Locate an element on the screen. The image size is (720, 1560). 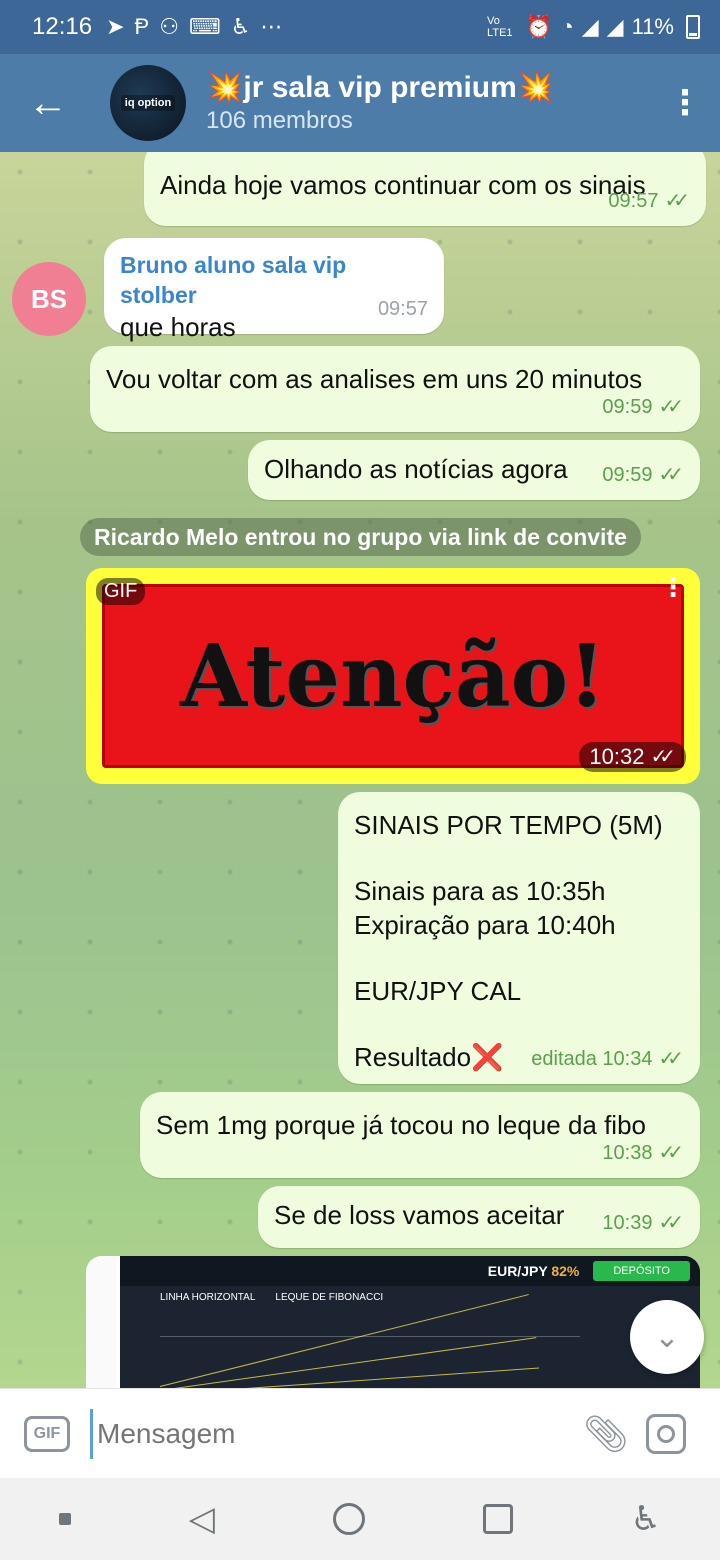
message-meta: 10:39 ✓✓ is located at coordinates (643, 1223).